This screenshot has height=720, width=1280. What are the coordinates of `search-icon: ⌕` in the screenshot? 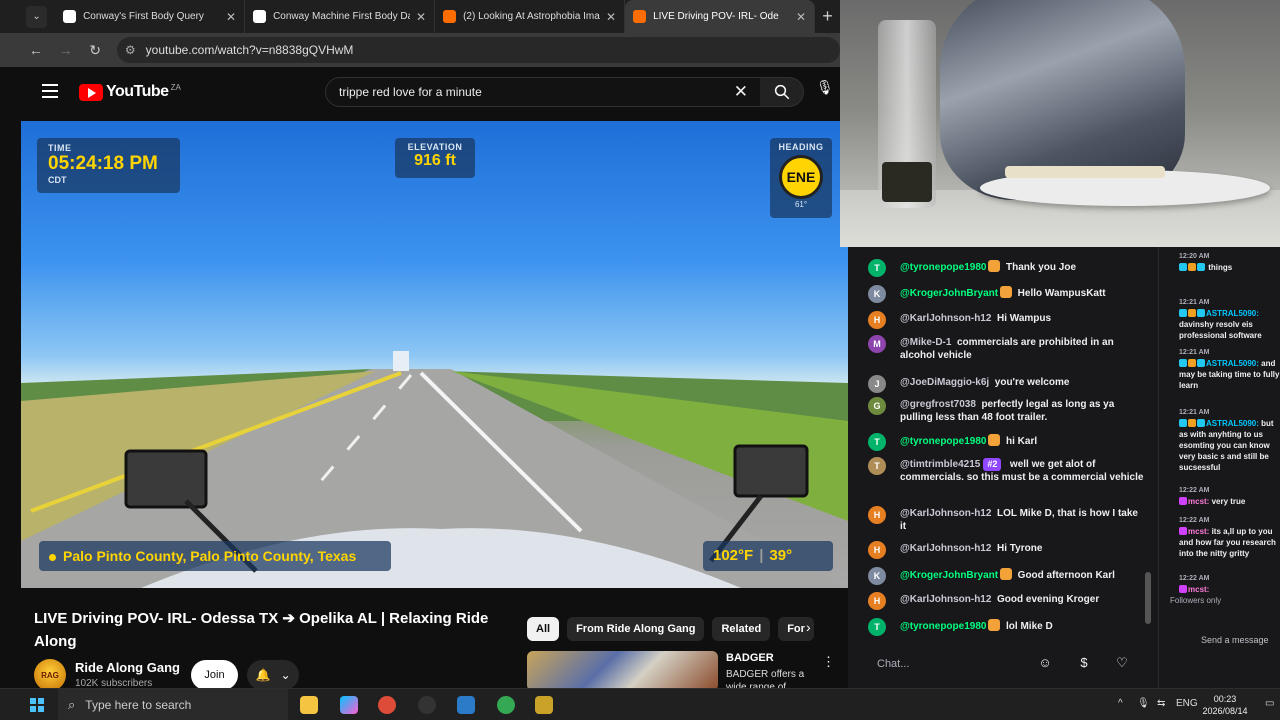 It's located at (72, 704).